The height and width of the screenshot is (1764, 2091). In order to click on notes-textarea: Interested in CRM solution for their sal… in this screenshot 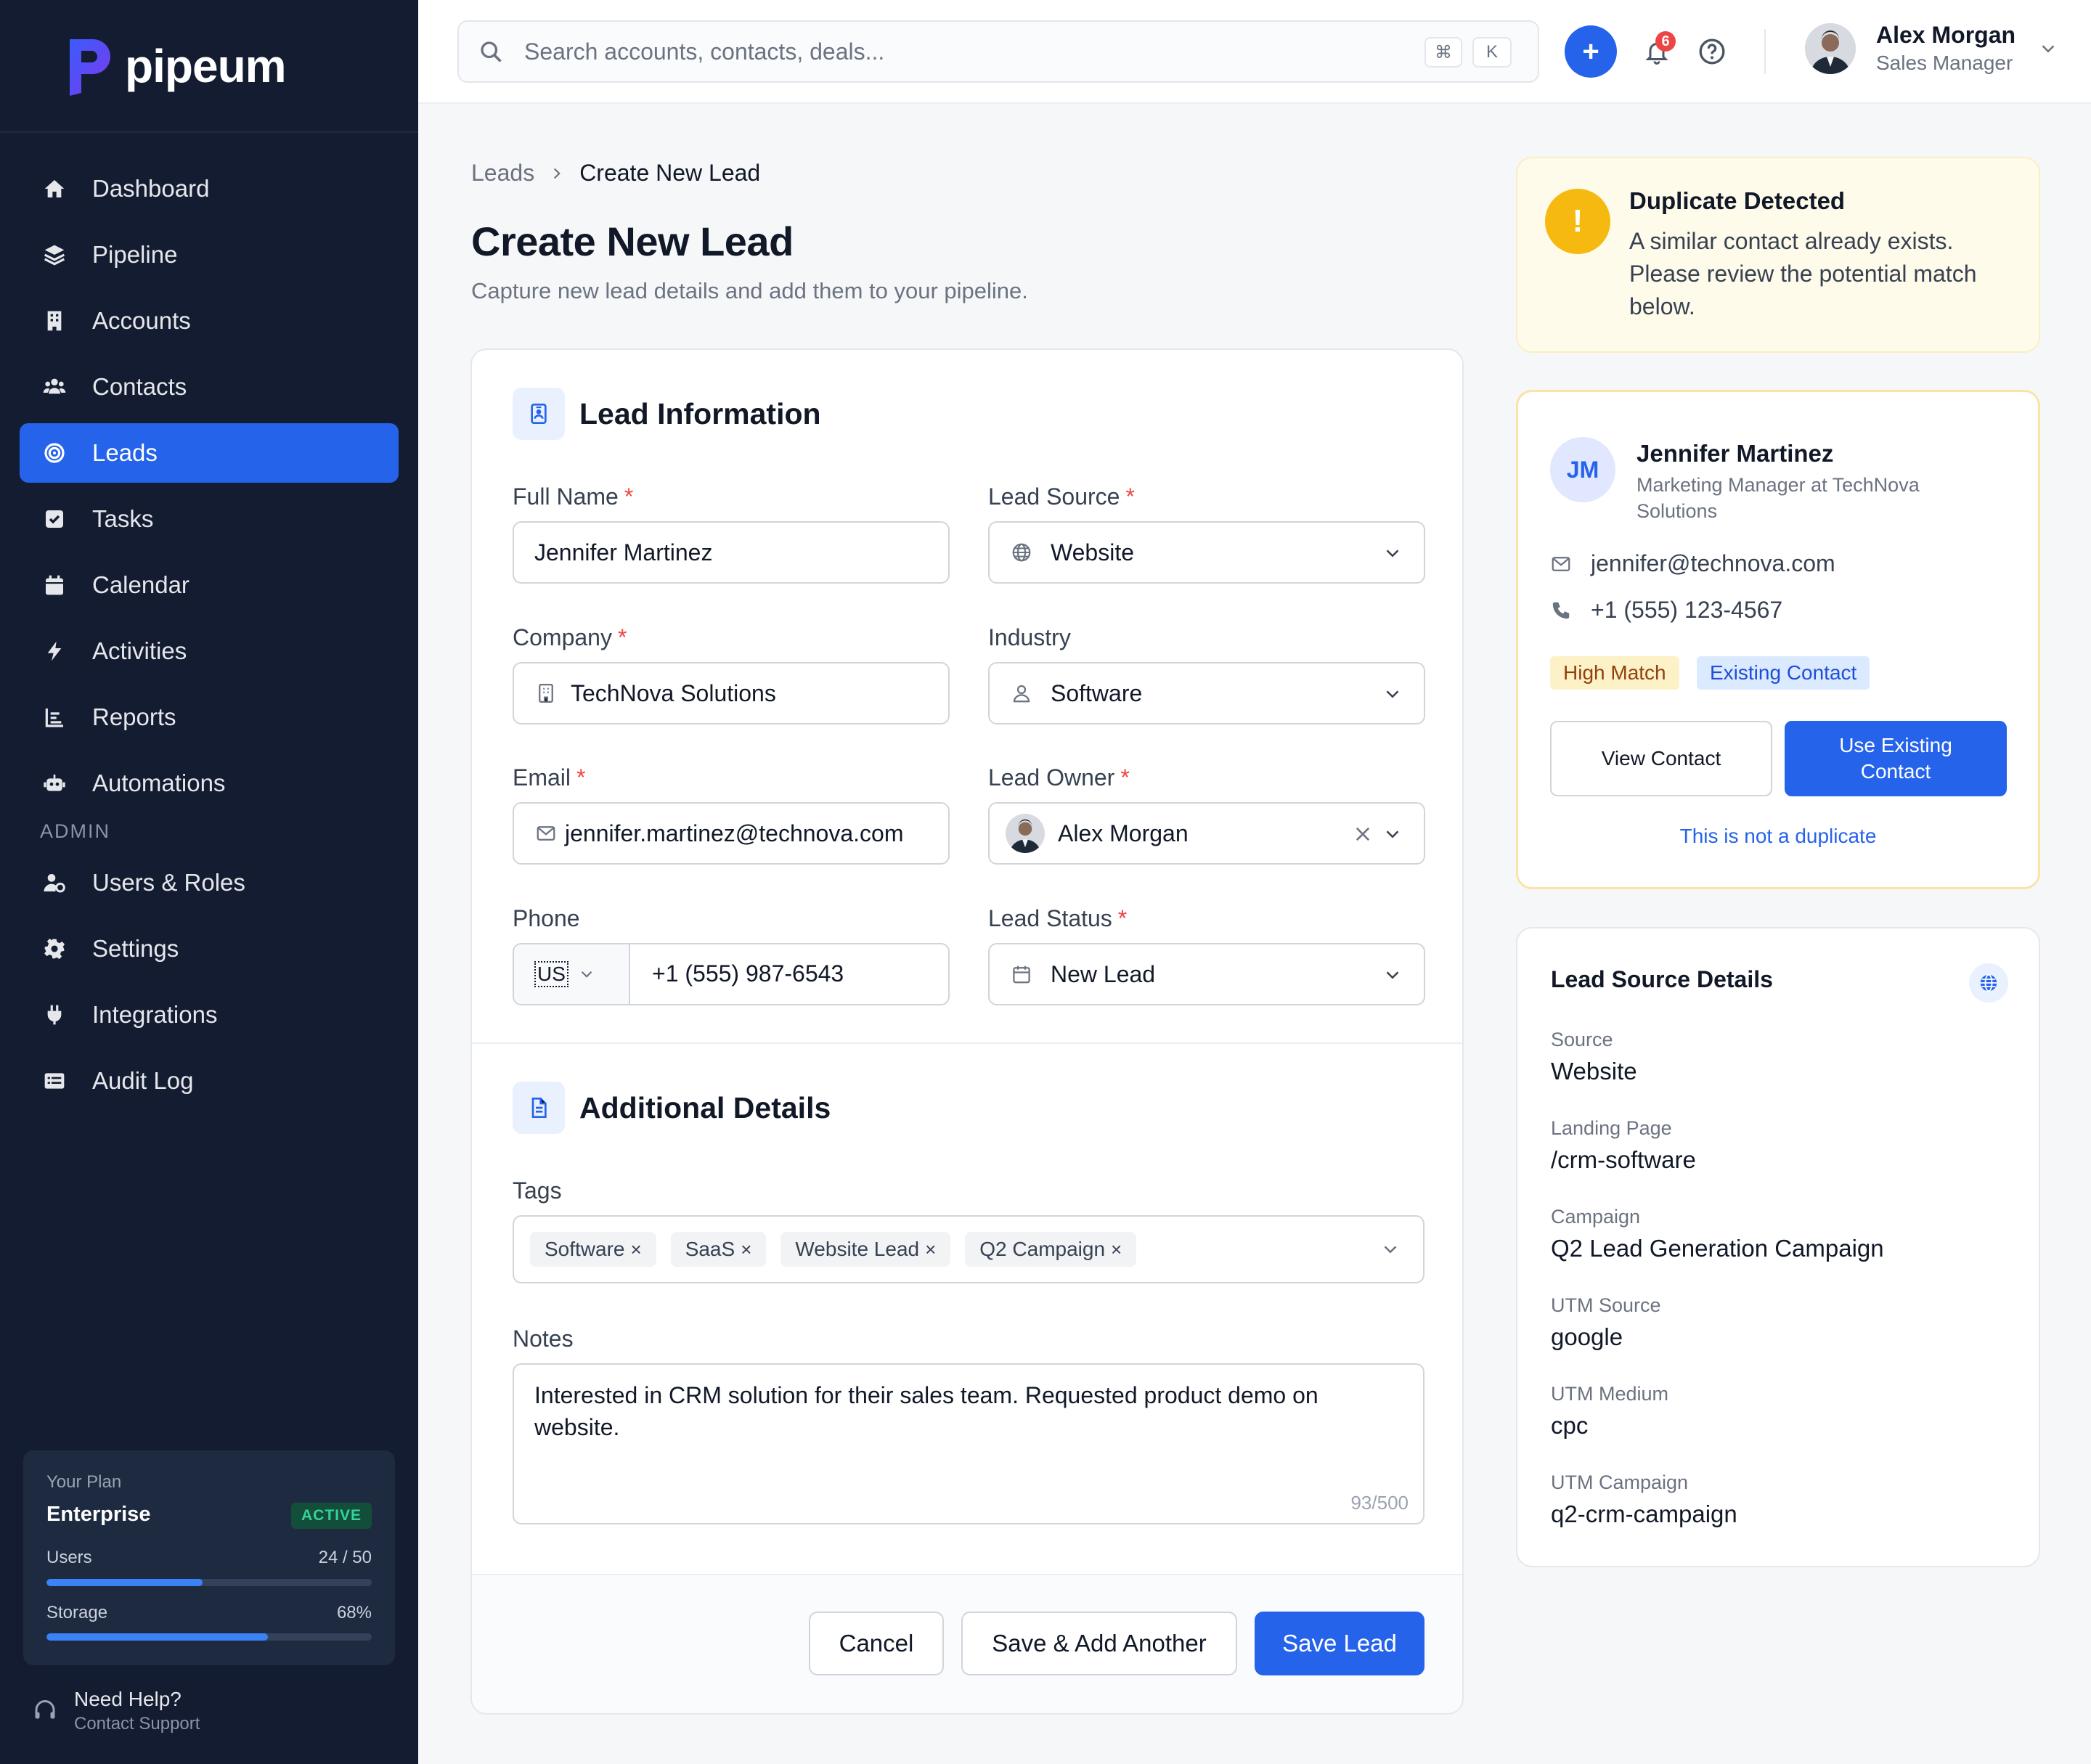, I will do `click(969, 1444)`.